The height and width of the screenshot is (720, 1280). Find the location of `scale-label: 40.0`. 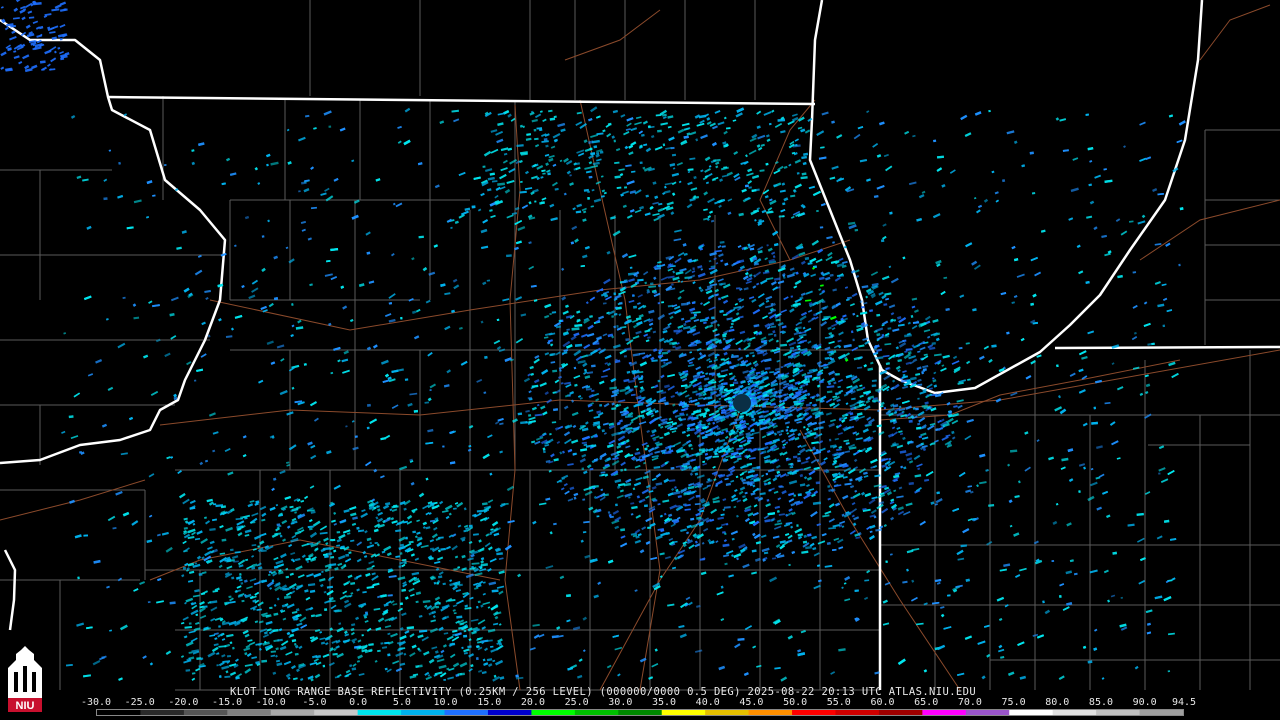

scale-label: 40.0 is located at coordinates (707, 702).